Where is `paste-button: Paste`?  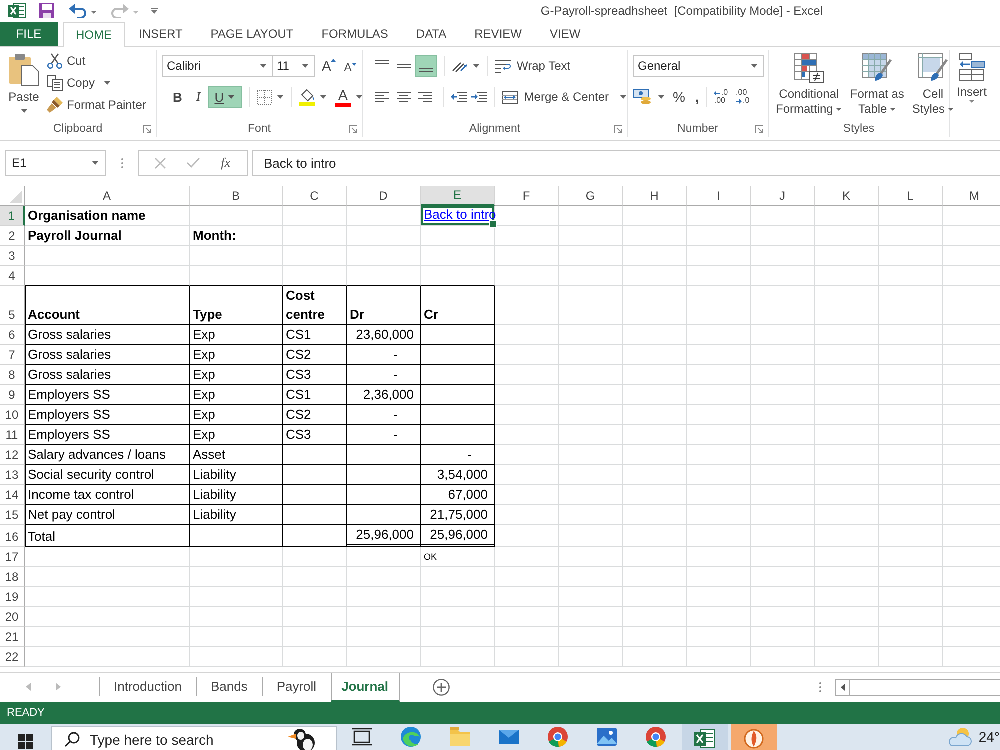
paste-button: Paste is located at coordinates (24, 81).